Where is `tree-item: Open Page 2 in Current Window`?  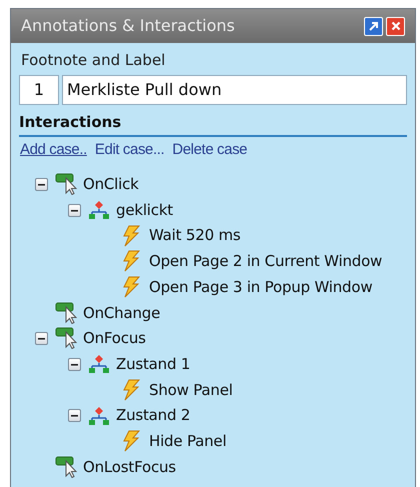 tree-item: Open Page 2 in Current Window is located at coordinates (265, 261).